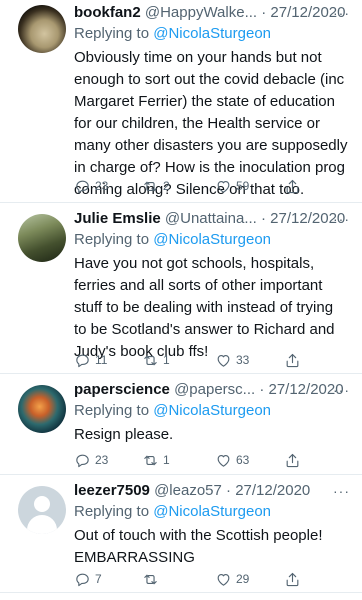  What do you see at coordinates (124, 434) in the screenshot?
I see `tweet-text: Resign please.` at bounding box center [124, 434].